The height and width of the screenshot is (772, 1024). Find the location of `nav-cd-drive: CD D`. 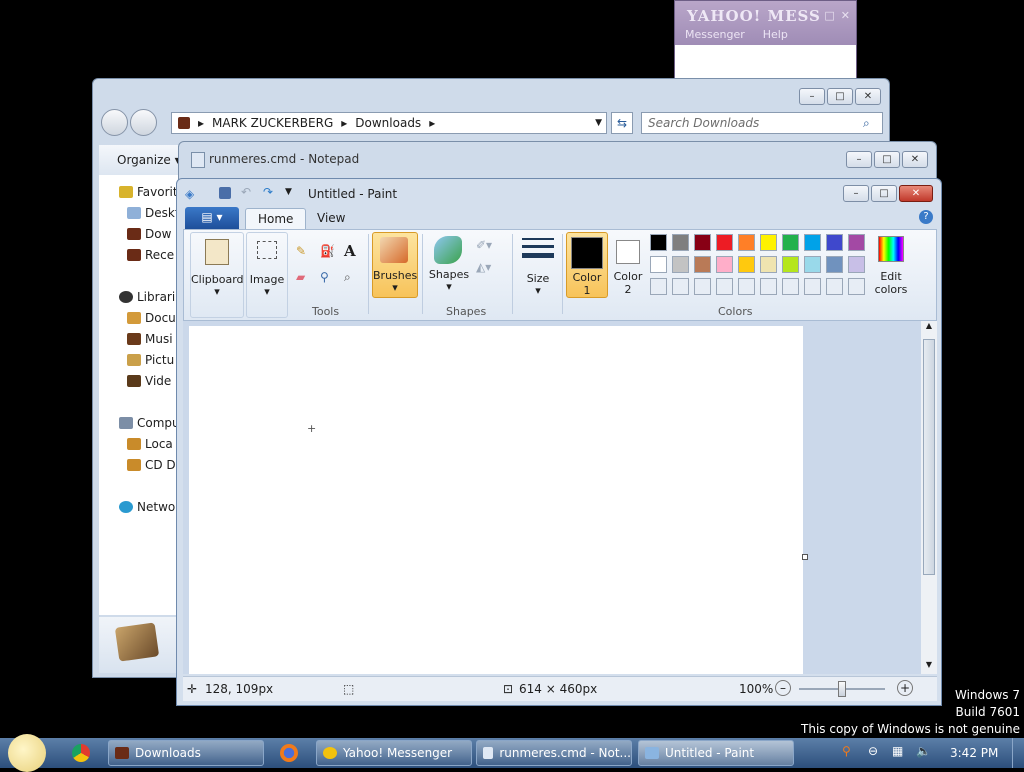

nav-cd-drive: CD D is located at coordinates (151, 465).